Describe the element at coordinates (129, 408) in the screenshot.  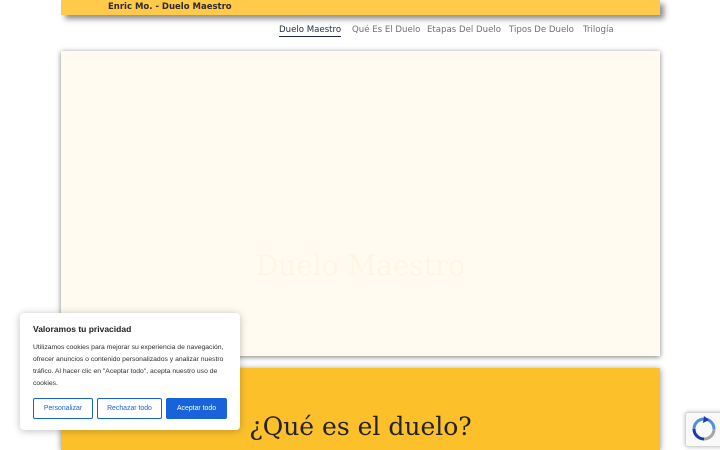
I see `reject-all-button: Rechazar todo` at that location.